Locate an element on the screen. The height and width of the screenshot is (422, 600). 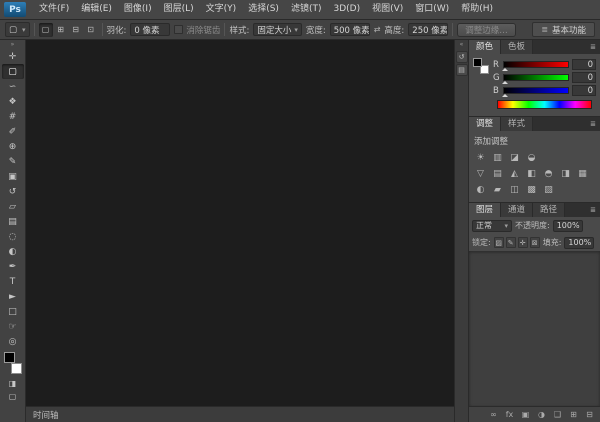
brush-tool: ✎ is located at coordinates (13, 161).